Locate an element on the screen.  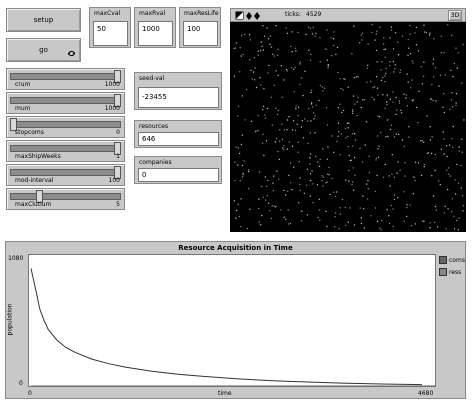
maxreslife-input: maxResLife 100 is located at coordinates (200, 27).